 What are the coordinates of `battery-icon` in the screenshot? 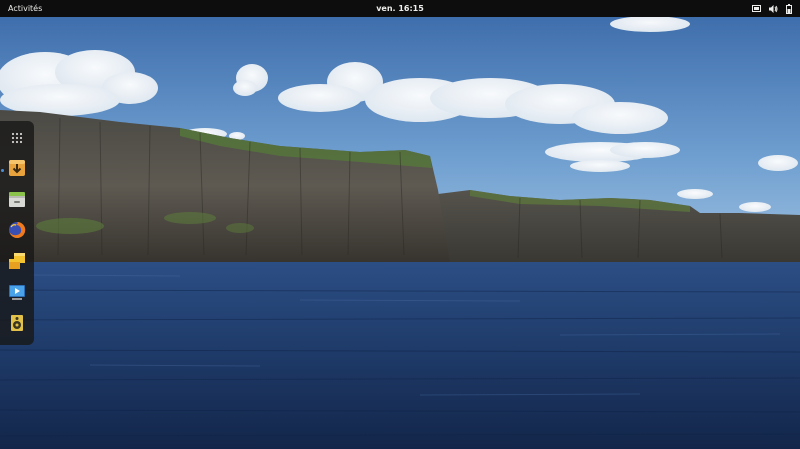 It's located at (789, 8).